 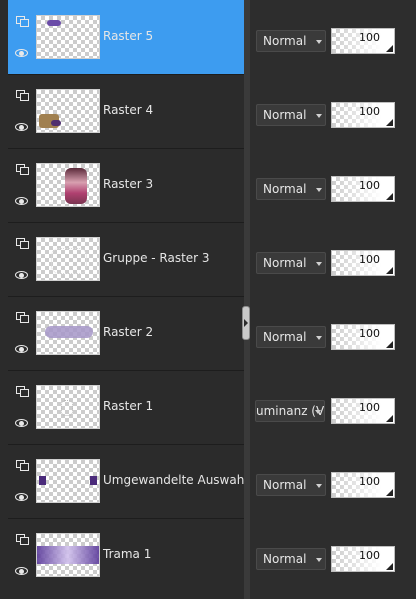 What do you see at coordinates (156, 258) in the screenshot?
I see `layer-name: Gruppe - Raster 3` at bounding box center [156, 258].